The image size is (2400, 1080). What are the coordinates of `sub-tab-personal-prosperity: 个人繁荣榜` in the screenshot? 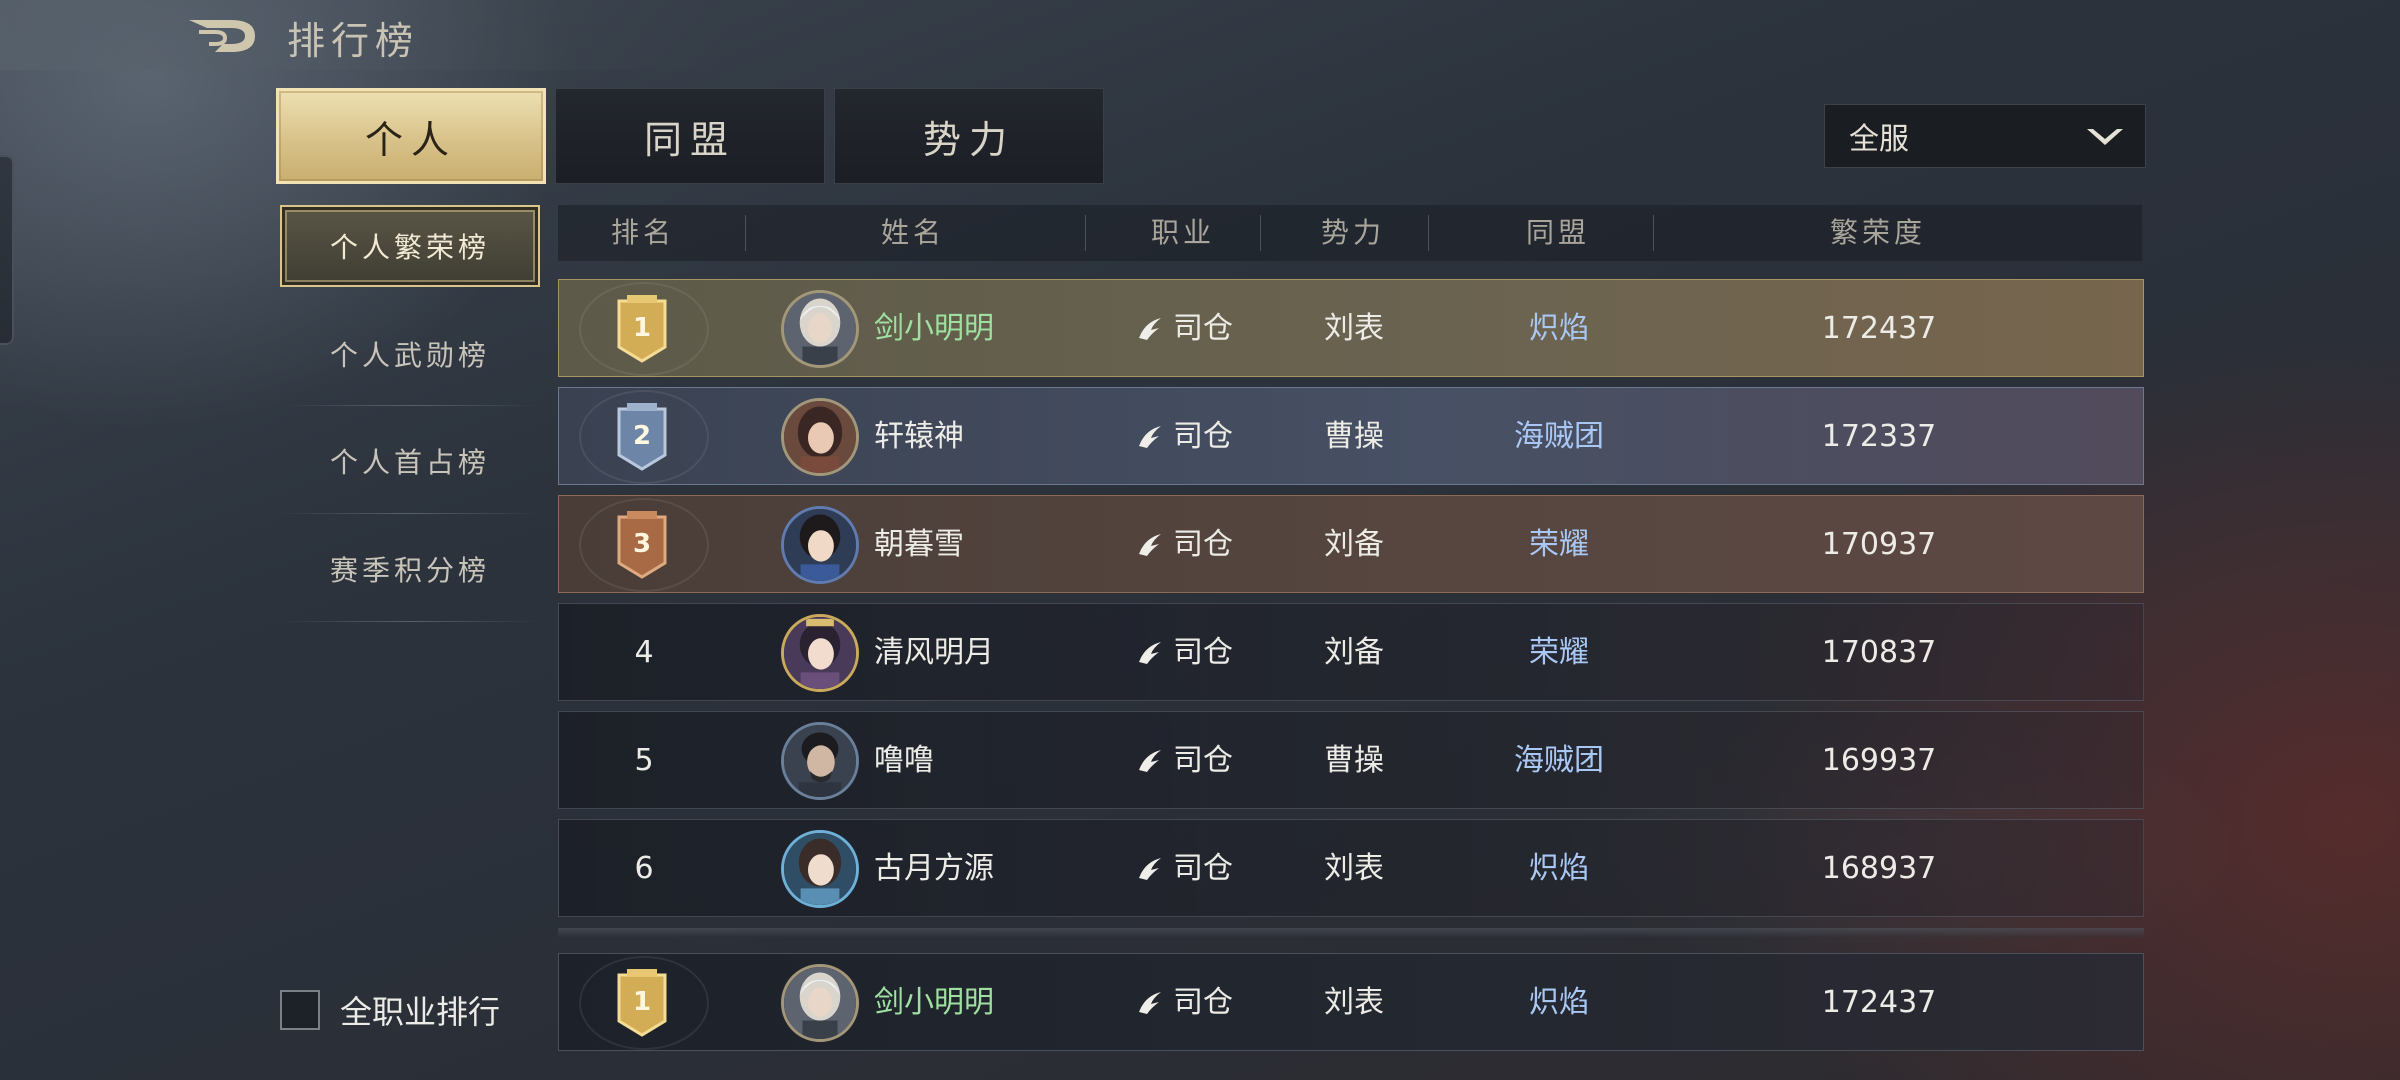 It's located at (410, 246).